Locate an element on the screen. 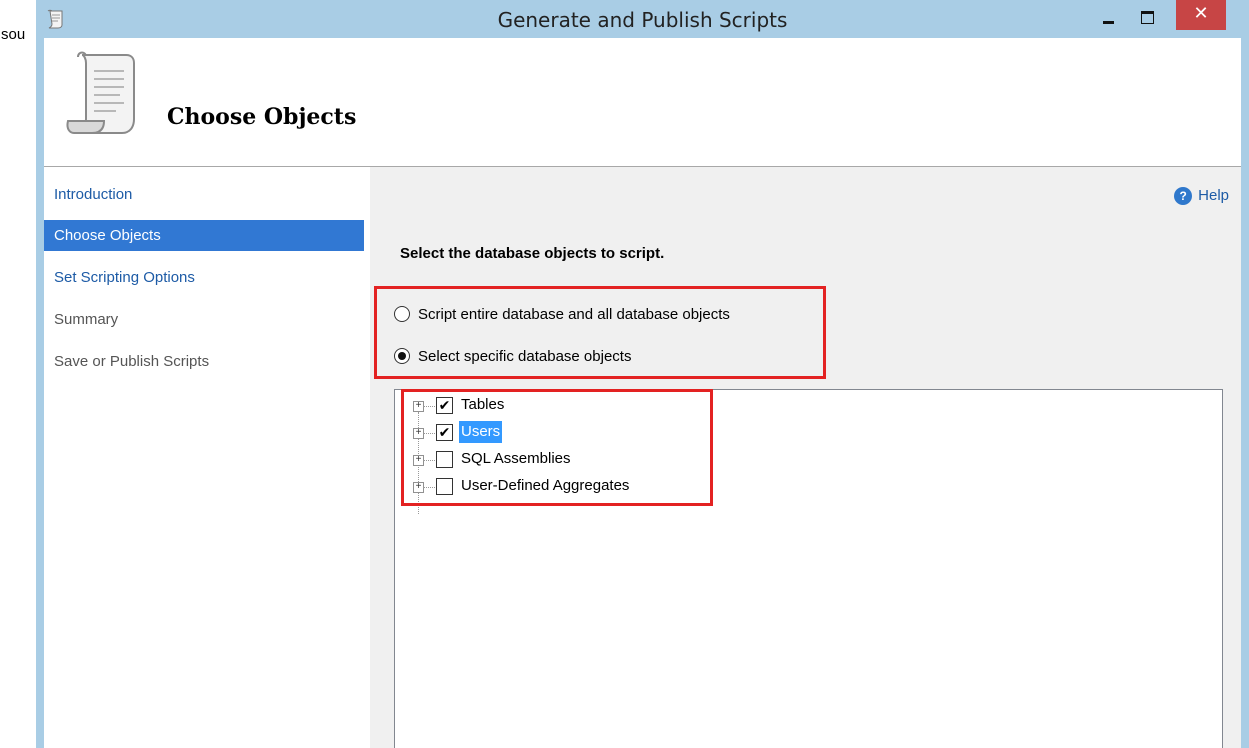  nav-item-set-scripting-options: Set Scripting Options is located at coordinates (204, 277).